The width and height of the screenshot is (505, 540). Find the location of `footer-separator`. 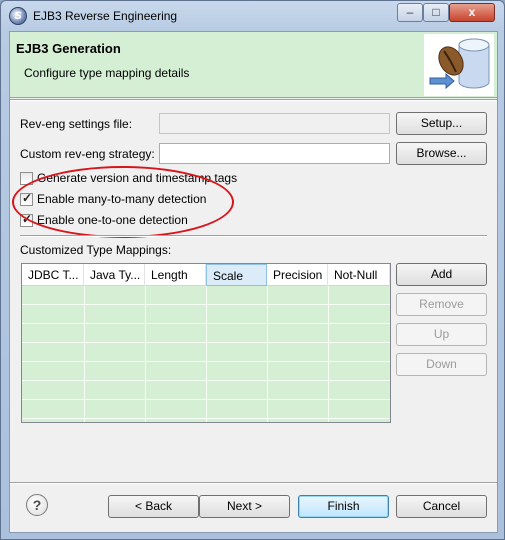

footer-separator is located at coordinates (253, 483).